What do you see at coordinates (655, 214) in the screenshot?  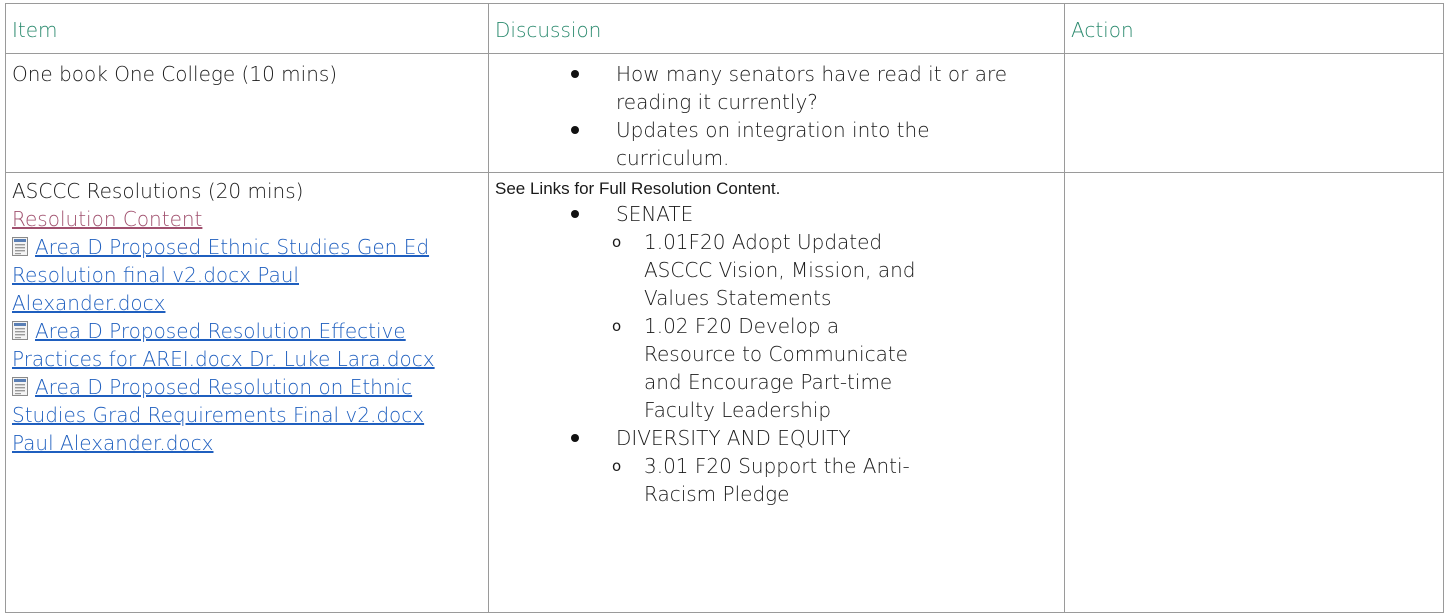 I see `group-name: SENATE` at bounding box center [655, 214].